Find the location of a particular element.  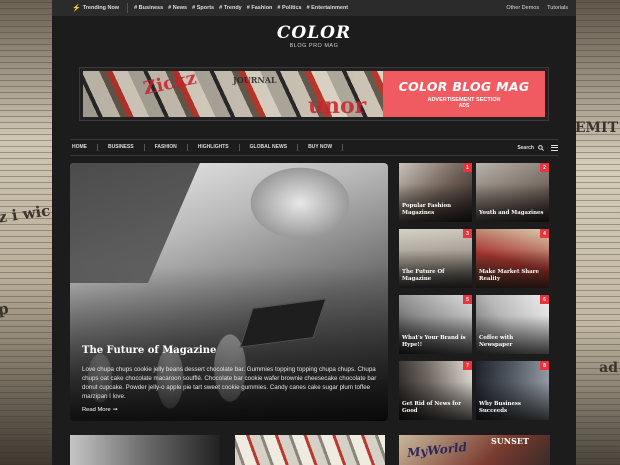

nav-tools: Search is located at coordinates (537, 147).